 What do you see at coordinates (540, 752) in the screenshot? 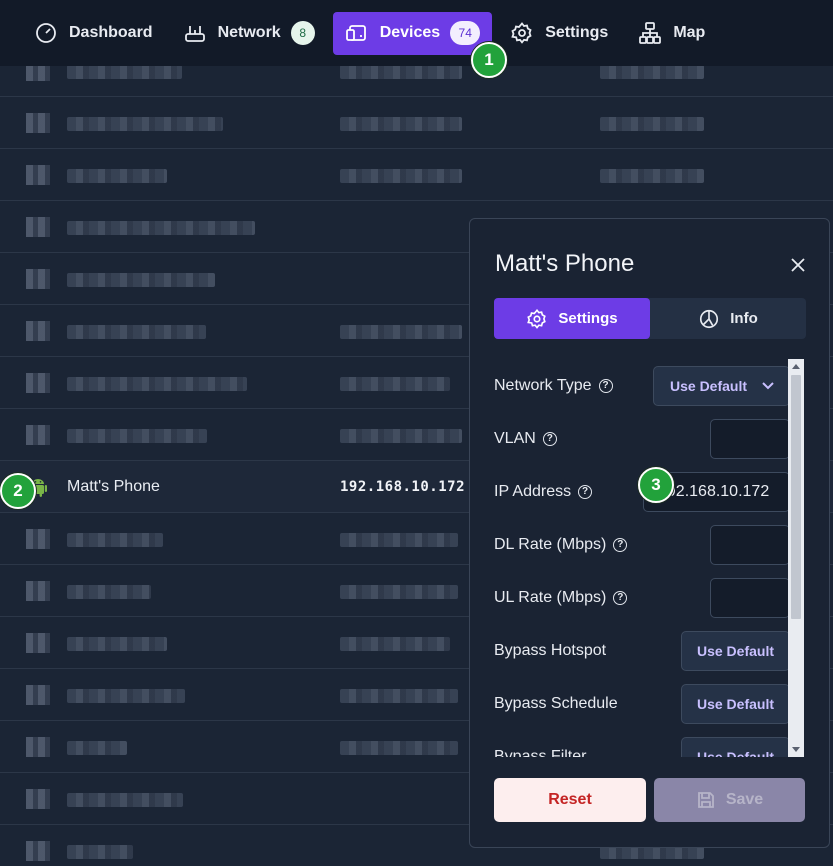
I see `bypass-filter-label: Bypass Filter` at bounding box center [540, 752].